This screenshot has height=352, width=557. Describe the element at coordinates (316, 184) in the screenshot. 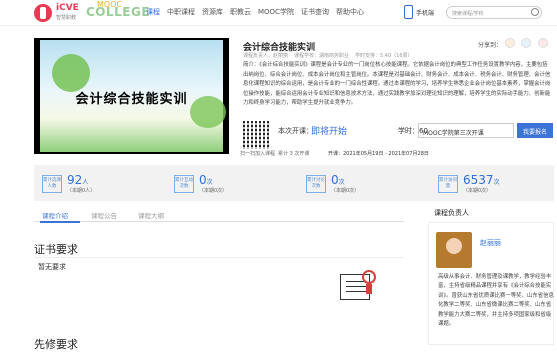

I see `stat-label: 累计讨论次数` at that location.